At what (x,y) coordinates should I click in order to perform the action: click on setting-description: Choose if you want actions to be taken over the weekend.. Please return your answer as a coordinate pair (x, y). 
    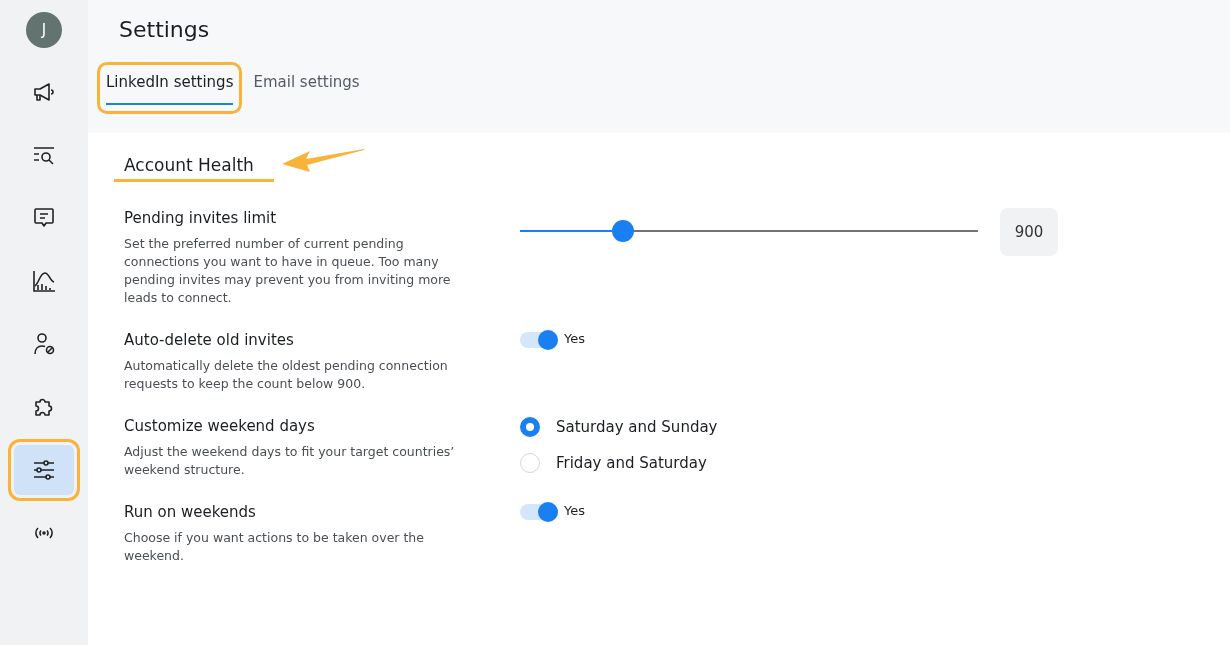
    Looking at the image, I should click on (274, 547).